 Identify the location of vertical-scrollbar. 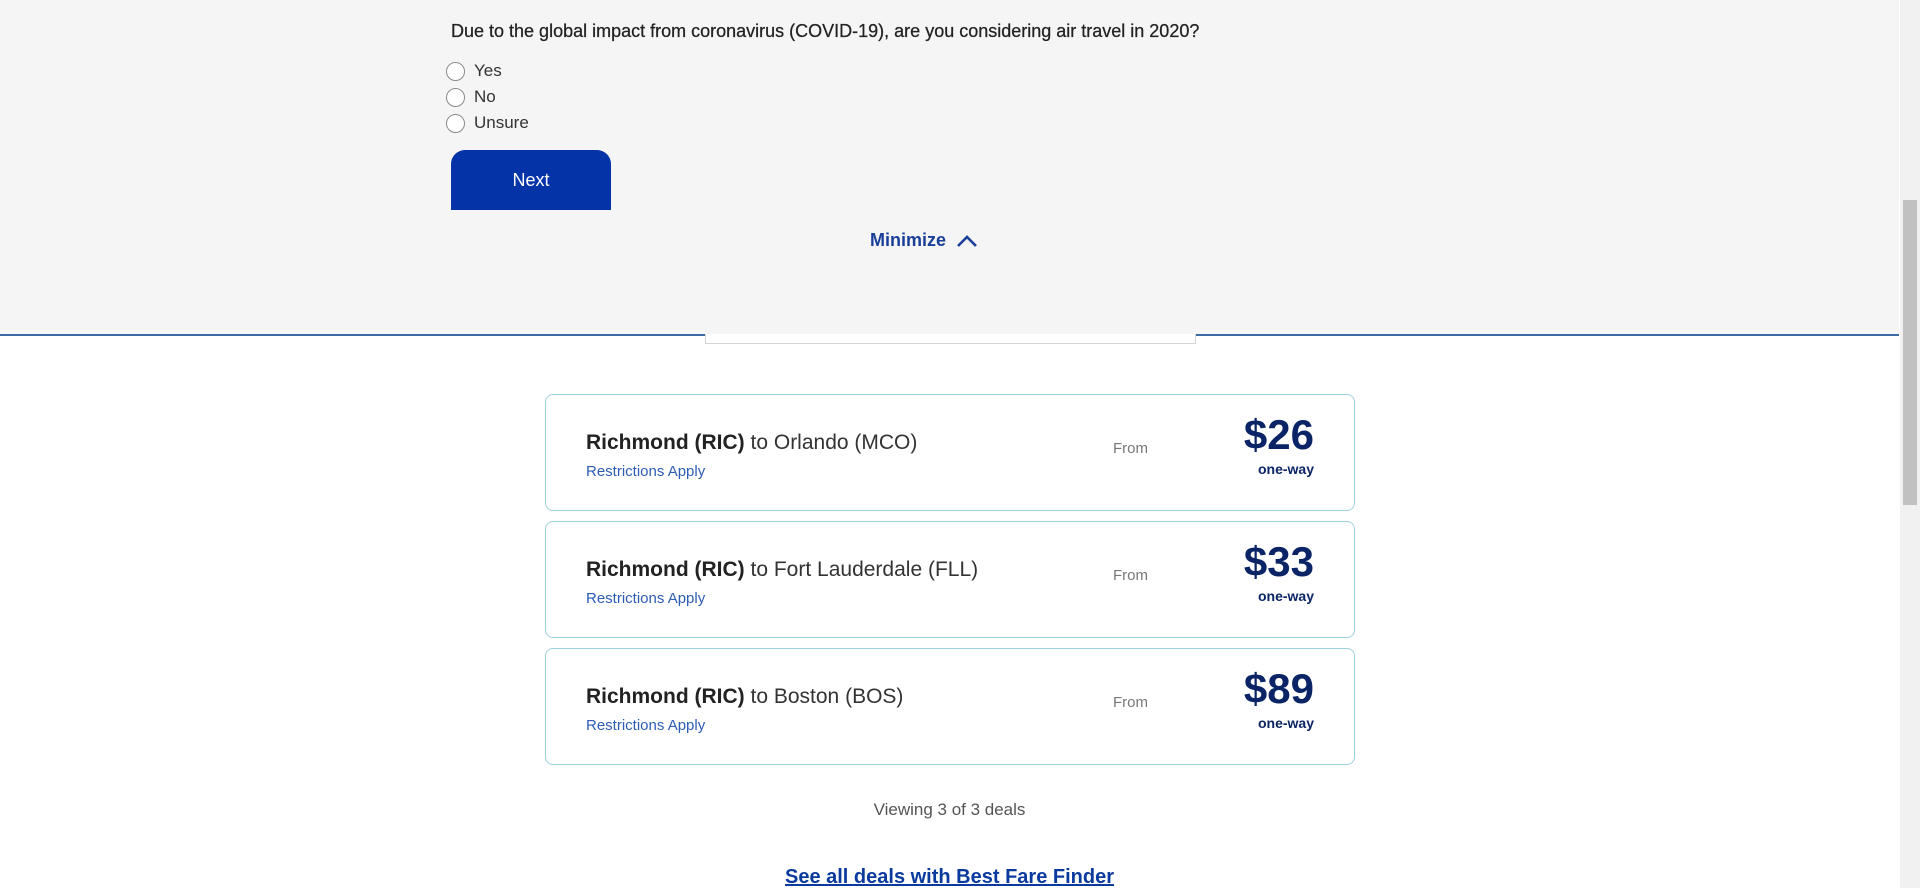
(1910, 444).